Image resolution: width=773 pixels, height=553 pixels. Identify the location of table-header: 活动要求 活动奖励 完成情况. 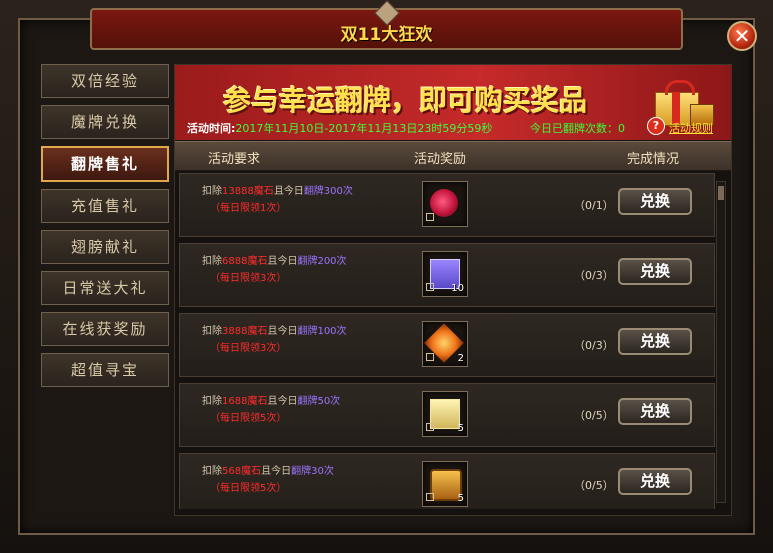
(453, 156).